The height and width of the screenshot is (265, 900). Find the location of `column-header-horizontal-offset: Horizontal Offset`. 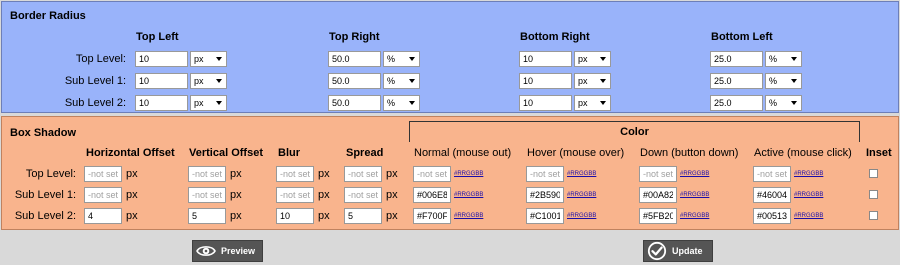

column-header-horizontal-offset: Horizontal Offset is located at coordinates (130, 153).